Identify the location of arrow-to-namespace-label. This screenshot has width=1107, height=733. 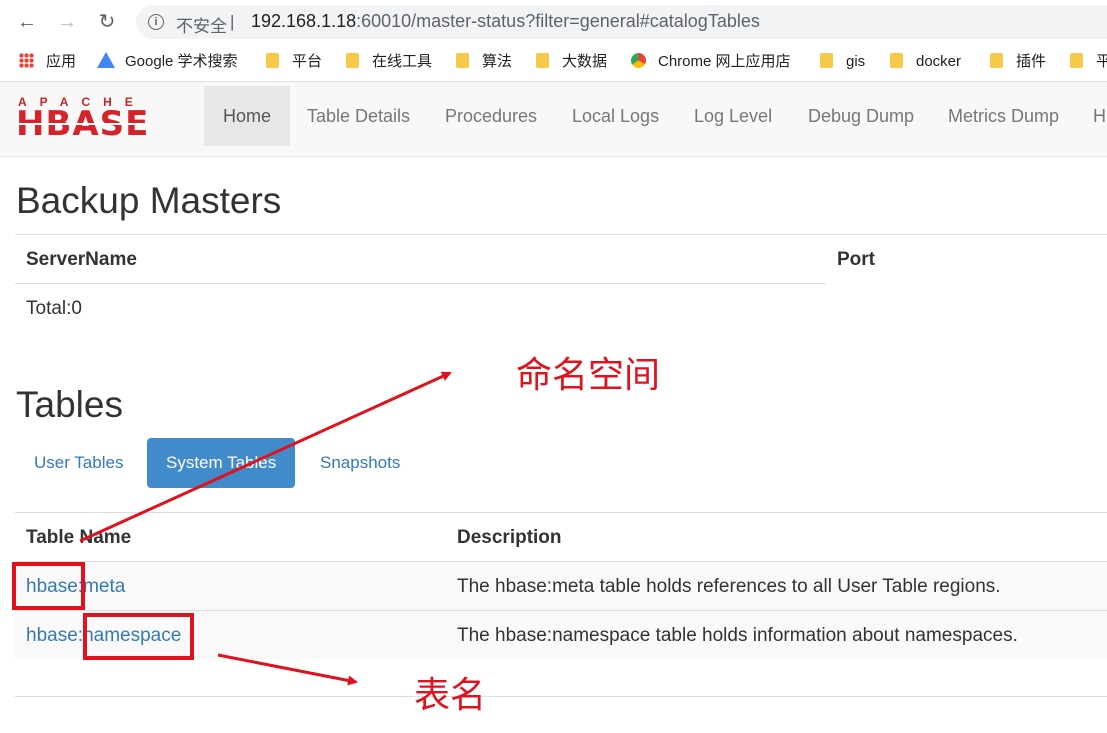
(265, 457).